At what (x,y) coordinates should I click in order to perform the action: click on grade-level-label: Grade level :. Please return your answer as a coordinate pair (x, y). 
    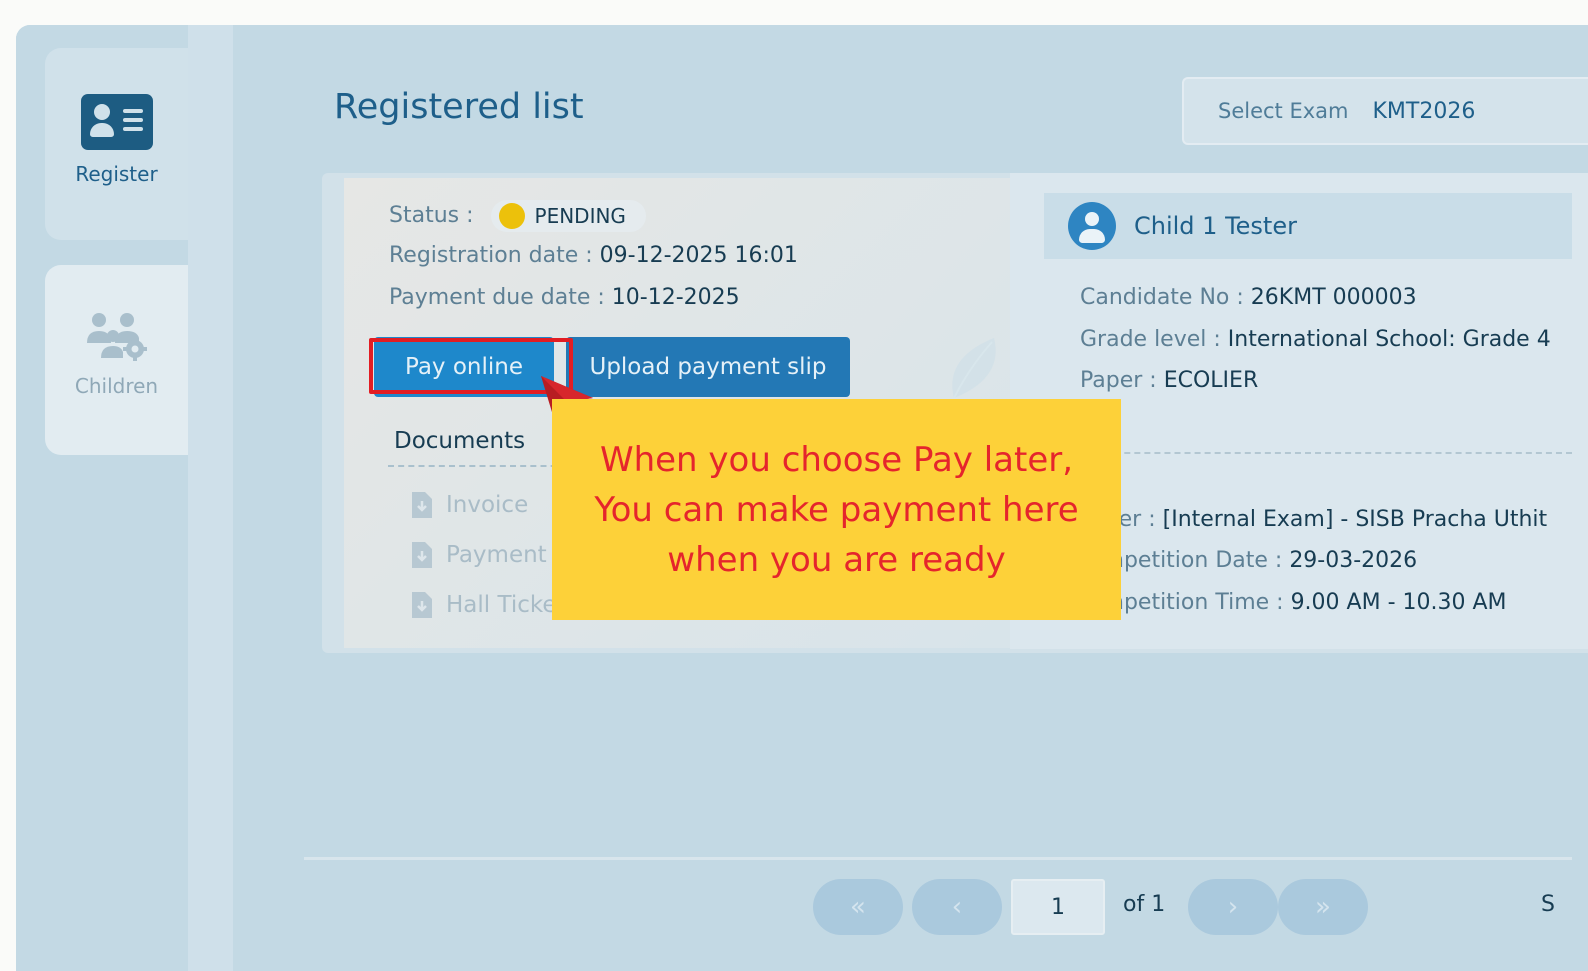
    Looking at the image, I should click on (1150, 339).